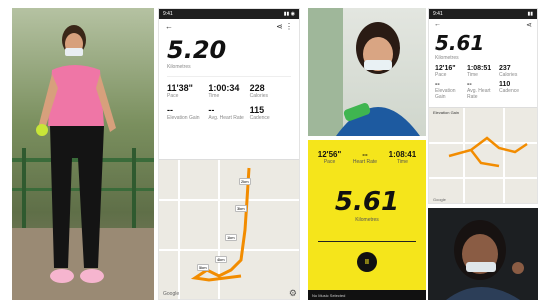  Describe the element at coordinates (367, 295) in the screenshot. I see `music-footer: No Music Selected` at that location.